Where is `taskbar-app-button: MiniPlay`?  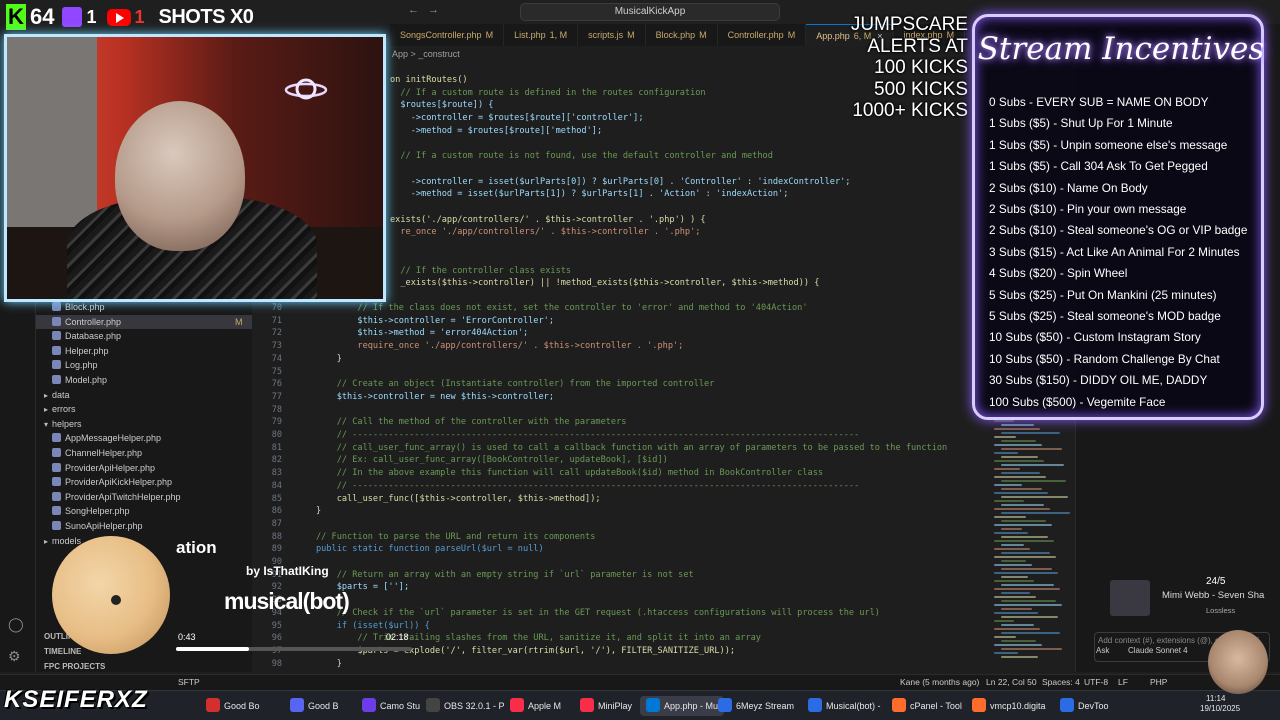 taskbar-app-button: MiniPlay is located at coordinates (606, 706).